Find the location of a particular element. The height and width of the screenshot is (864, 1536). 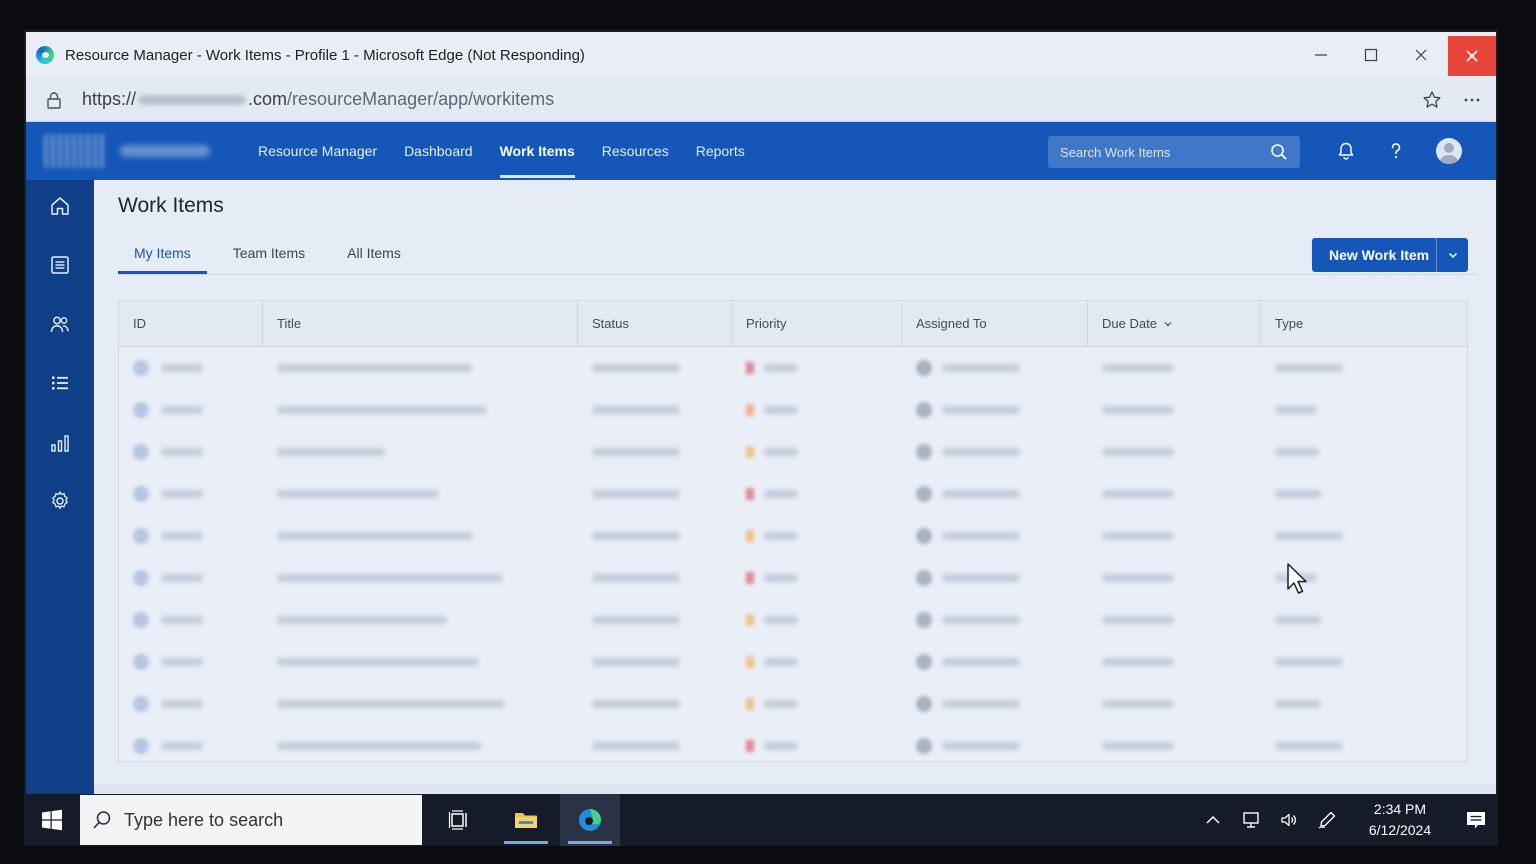

volume-button is located at coordinates (1289, 820).